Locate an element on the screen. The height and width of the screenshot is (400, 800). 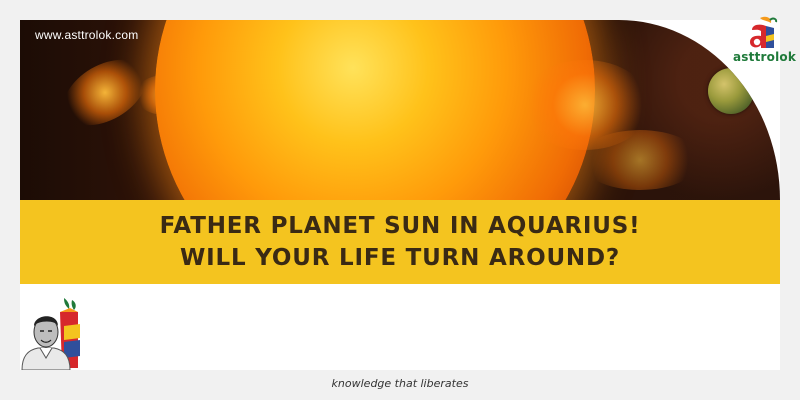
brand-logo: asttrolok is located at coordinates (765, 42).